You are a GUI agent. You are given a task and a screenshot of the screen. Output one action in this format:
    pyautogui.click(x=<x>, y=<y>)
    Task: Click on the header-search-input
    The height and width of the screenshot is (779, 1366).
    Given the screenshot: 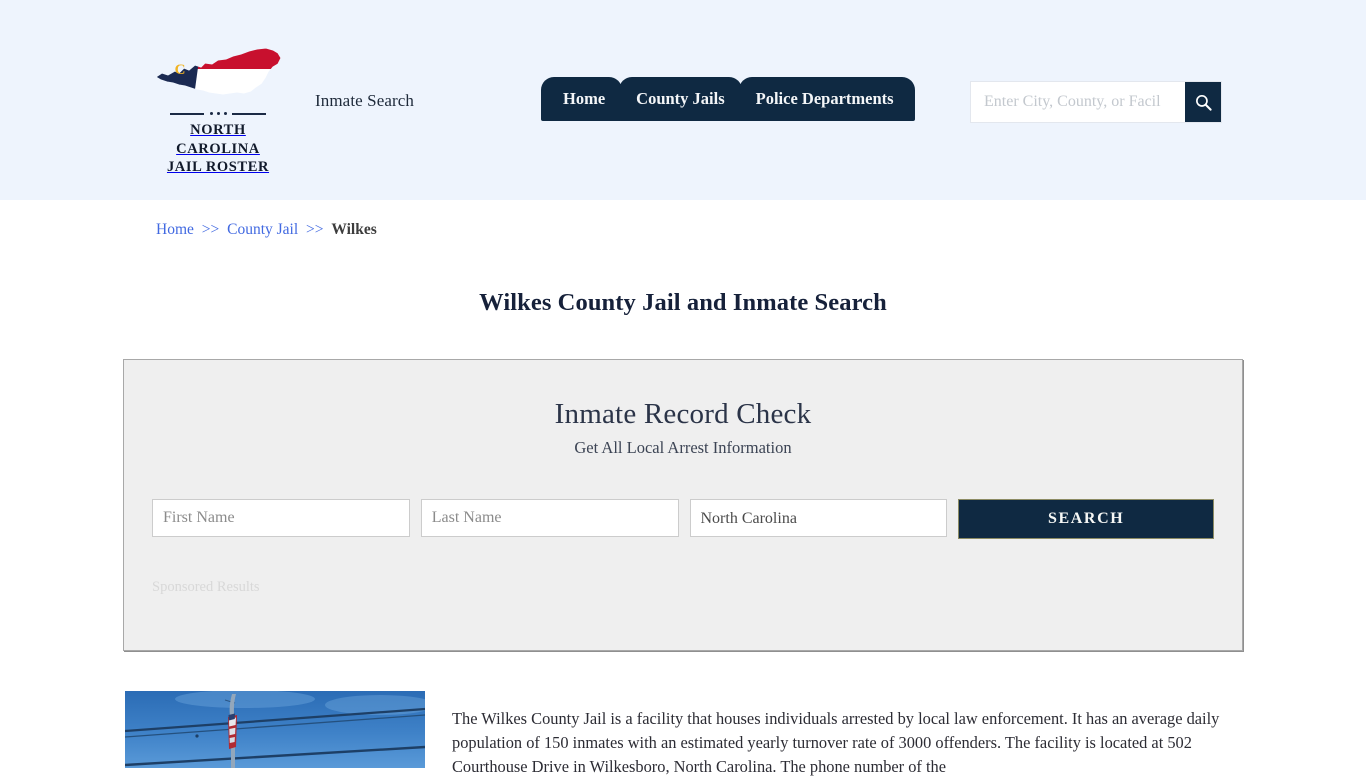 What is the action you would take?
    pyautogui.click(x=1078, y=102)
    